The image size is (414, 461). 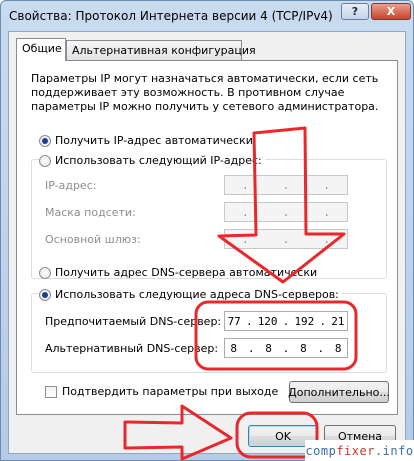 What do you see at coordinates (359, 450) in the screenshot?
I see `watermark: comp fixer .info` at bounding box center [359, 450].